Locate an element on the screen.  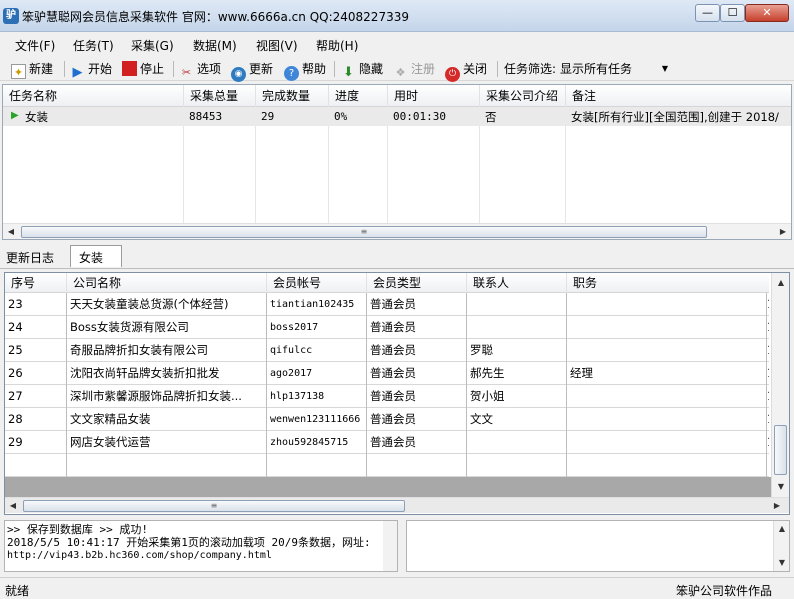
menu-collect: 采集(G) is located at coordinates (152, 45).